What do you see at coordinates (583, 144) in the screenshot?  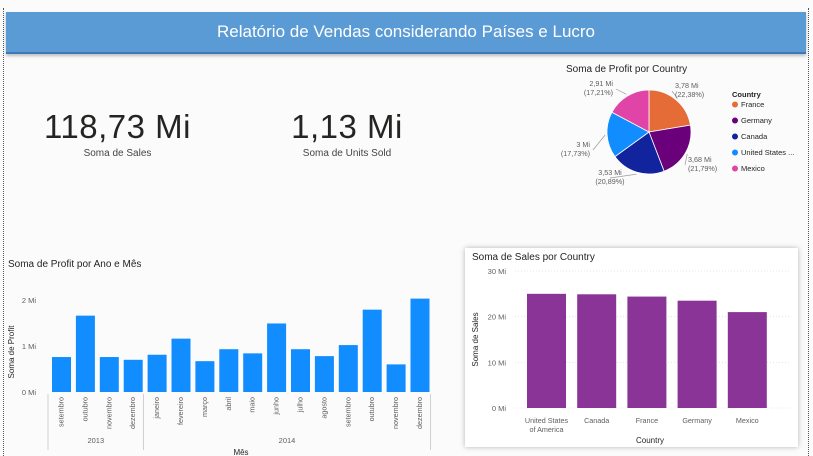 I see `pie-data-label: 3 Mi` at bounding box center [583, 144].